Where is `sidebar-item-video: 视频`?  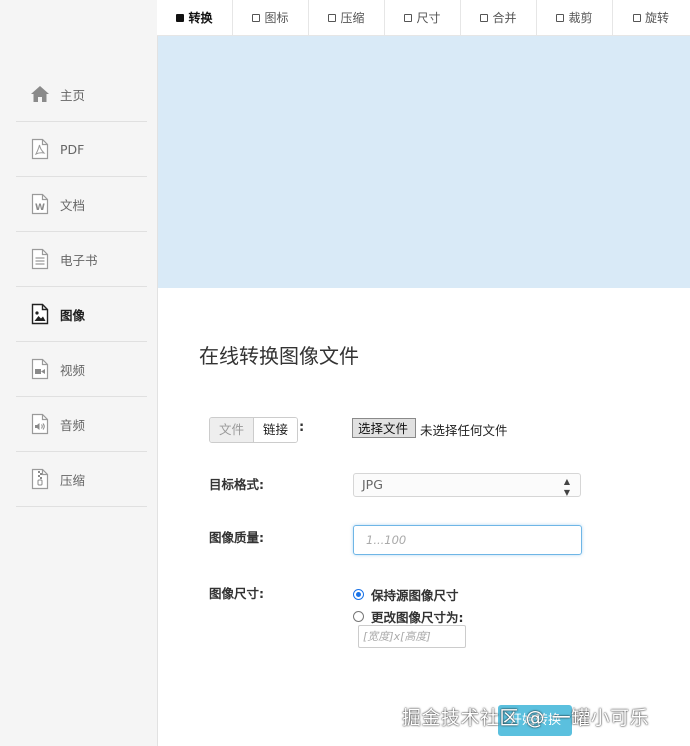 sidebar-item-video: 视频 is located at coordinates (81, 369).